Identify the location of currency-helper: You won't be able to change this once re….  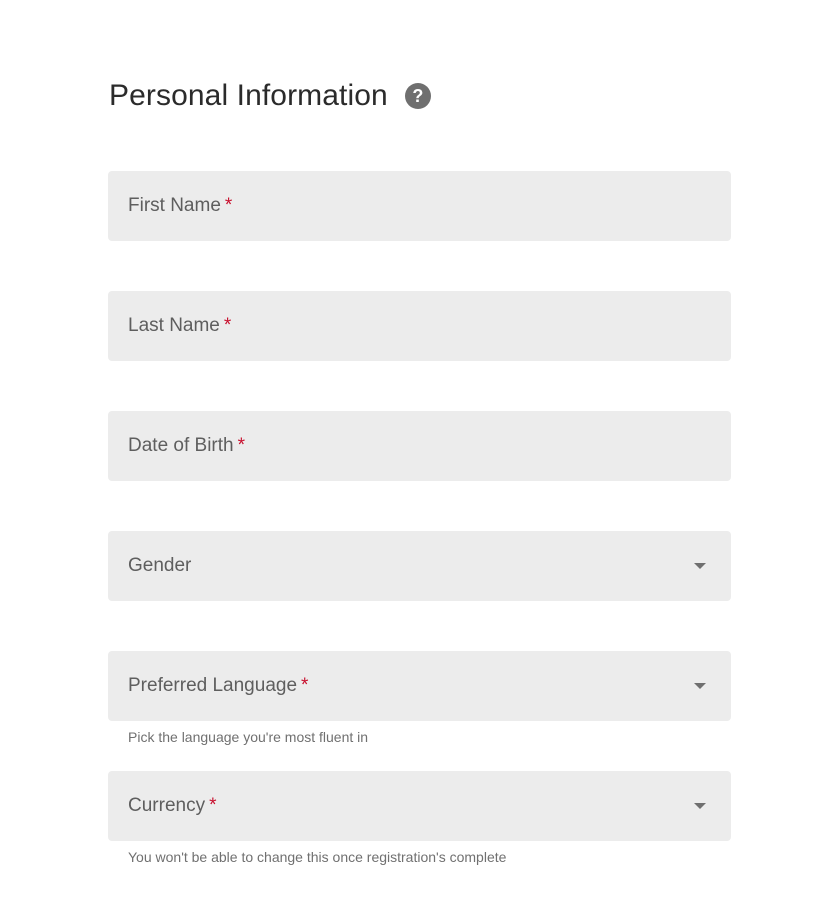
(317, 857).